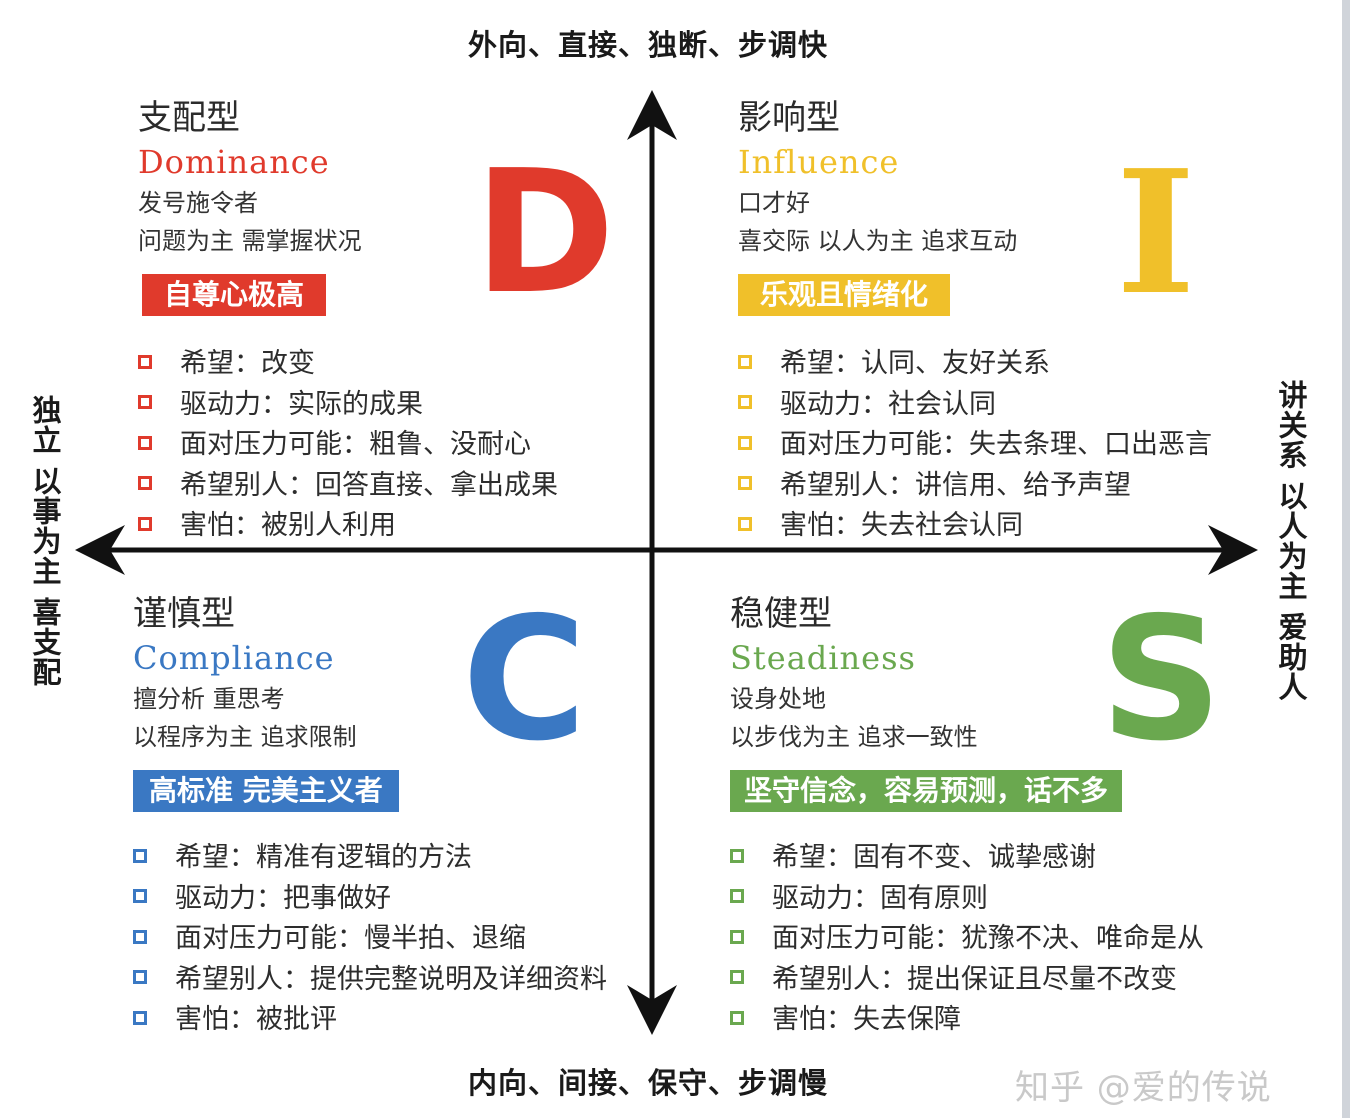  Describe the element at coordinates (967, 1020) in the screenshot. I see `list-item: 害怕：失去保障` at that location.